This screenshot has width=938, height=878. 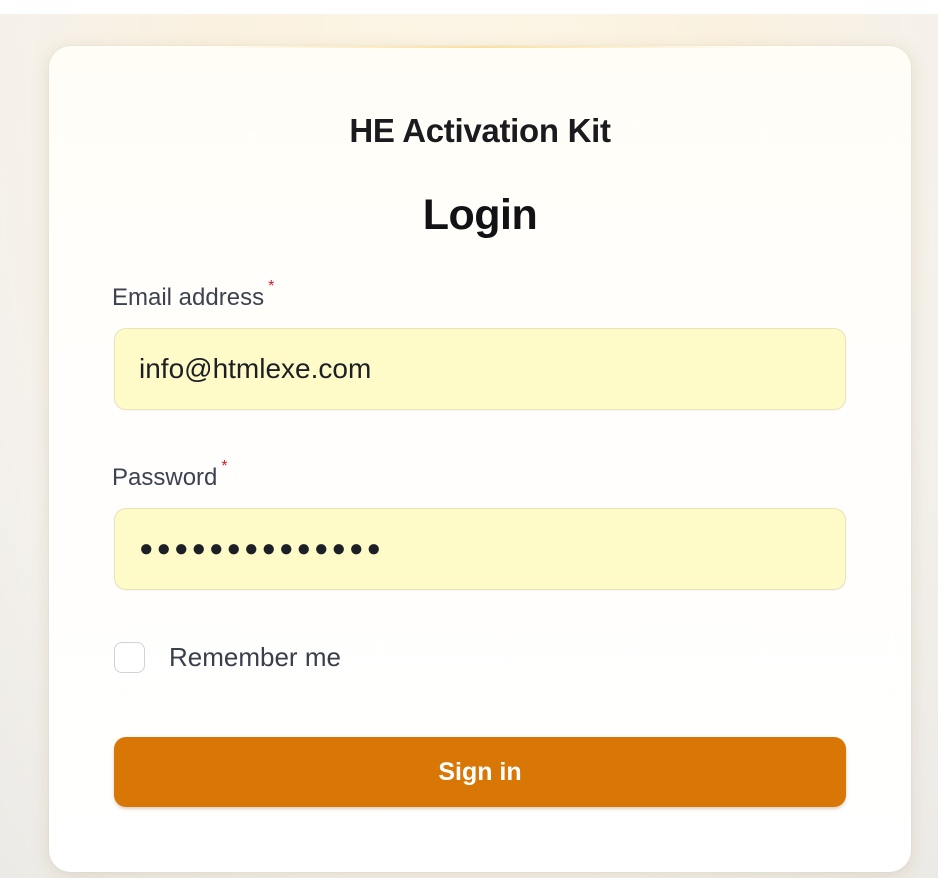 What do you see at coordinates (255, 657) in the screenshot?
I see `remember-me-label: Remember me` at bounding box center [255, 657].